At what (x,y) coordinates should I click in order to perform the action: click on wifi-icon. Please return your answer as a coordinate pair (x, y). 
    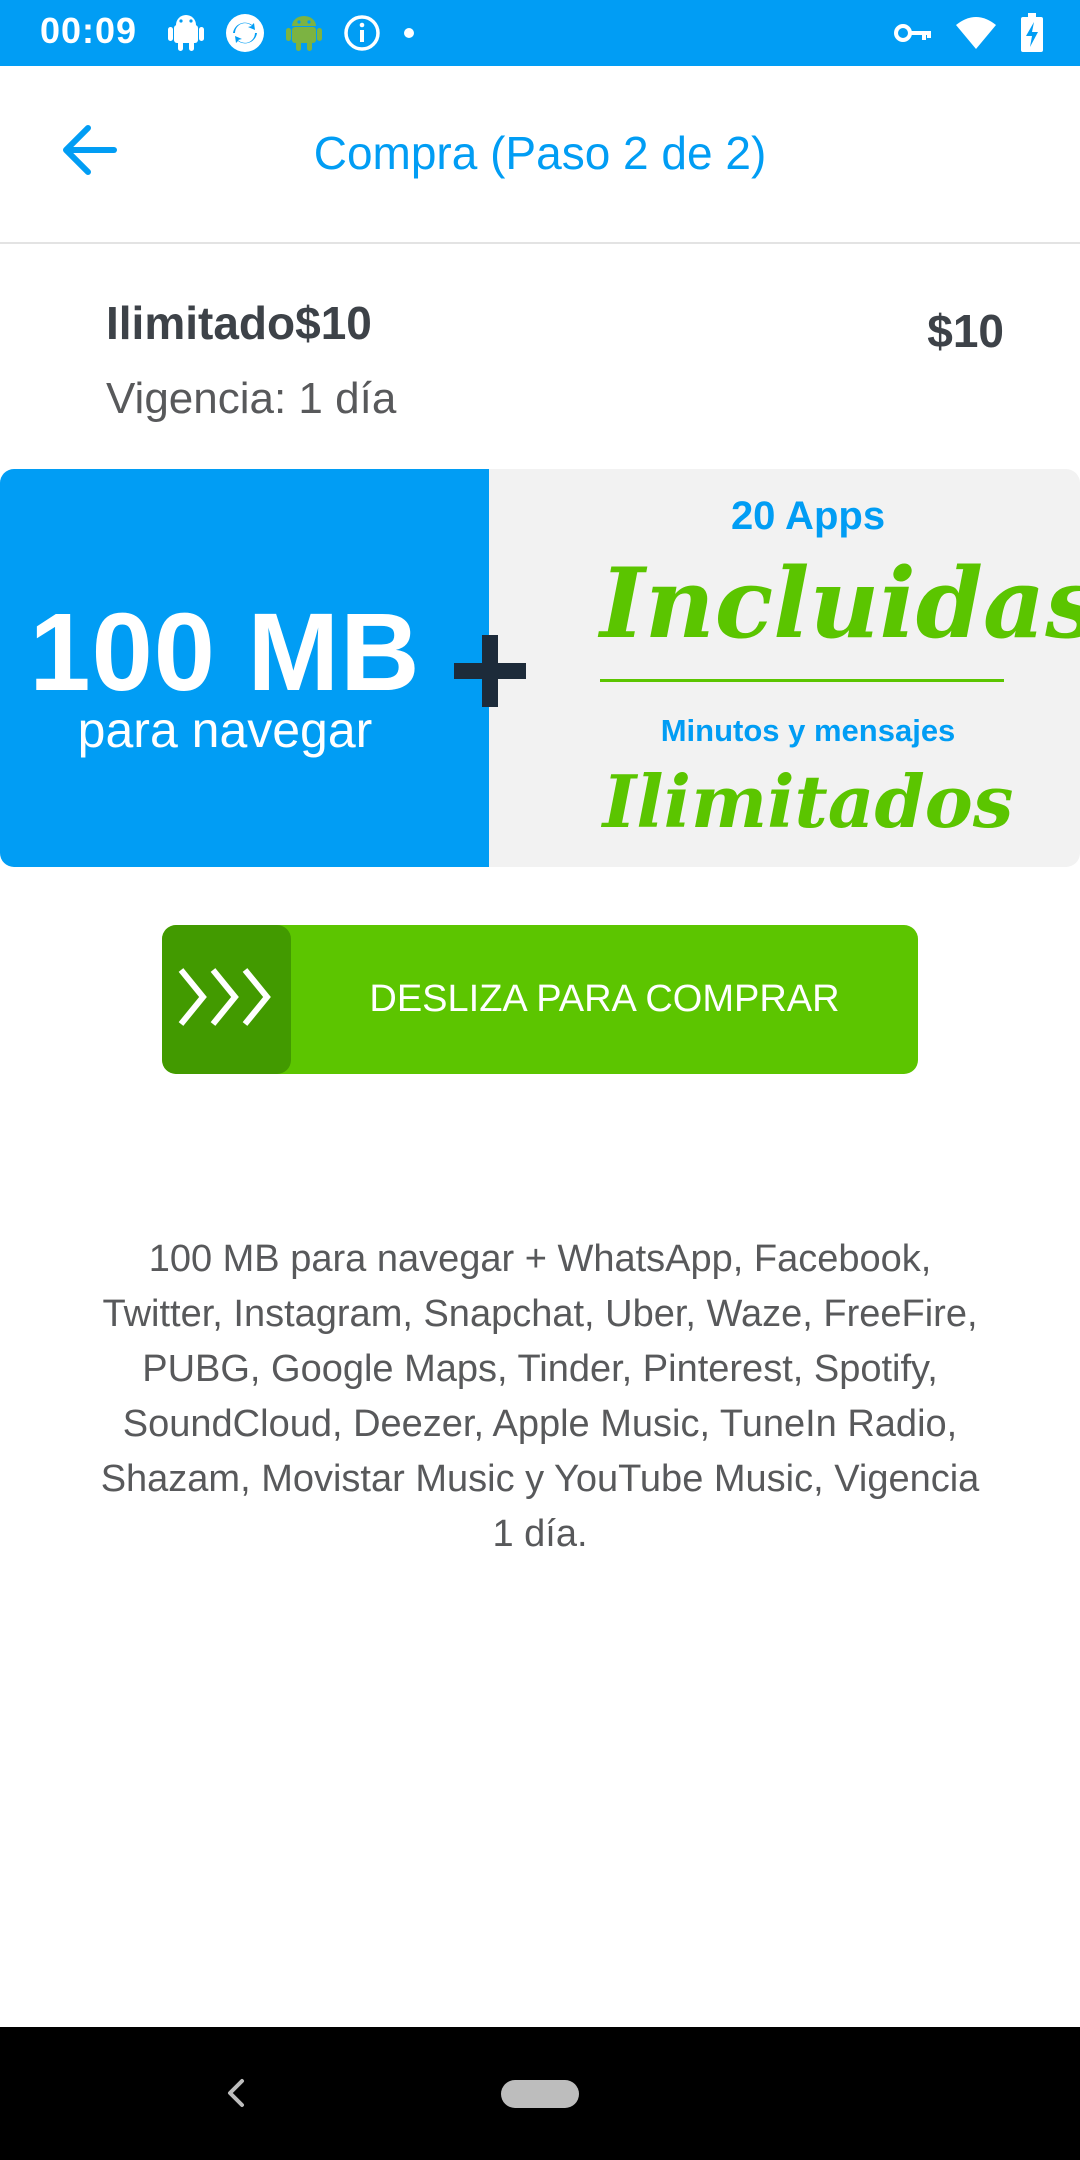
    Looking at the image, I should click on (976, 33).